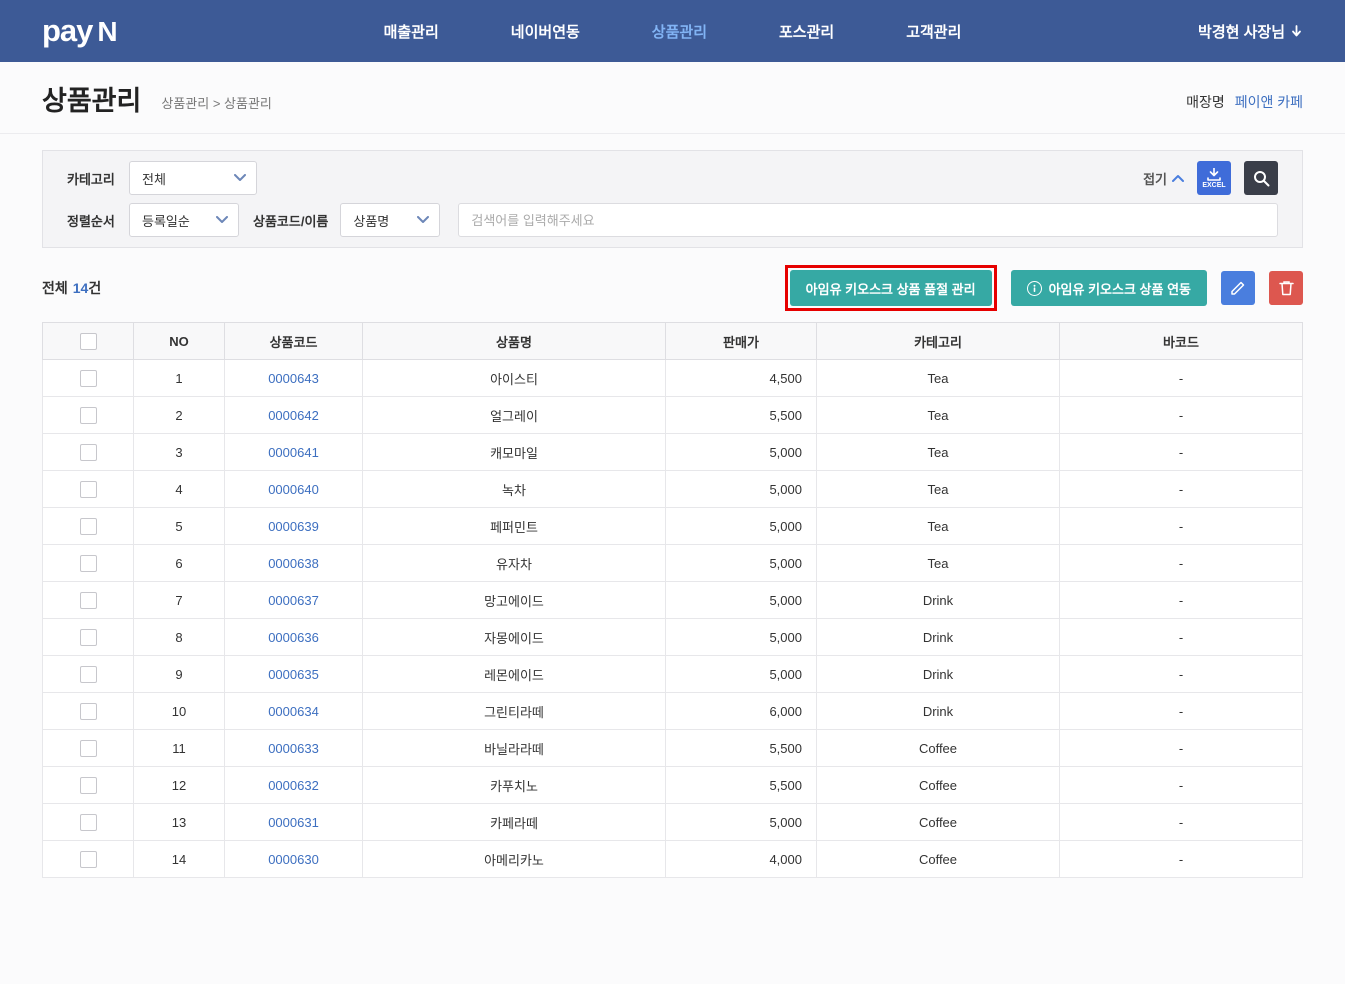 The image size is (1345, 984). I want to click on collapse-toggle: 접기, so click(1163, 178).